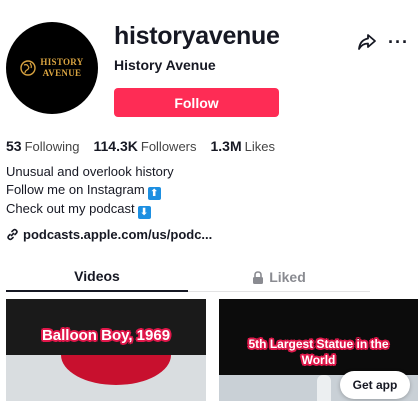  What do you see at coordinates (287, 277) in the screenshot?
I see `tab-liked-label: Liked` at bounding box center [287, 277].